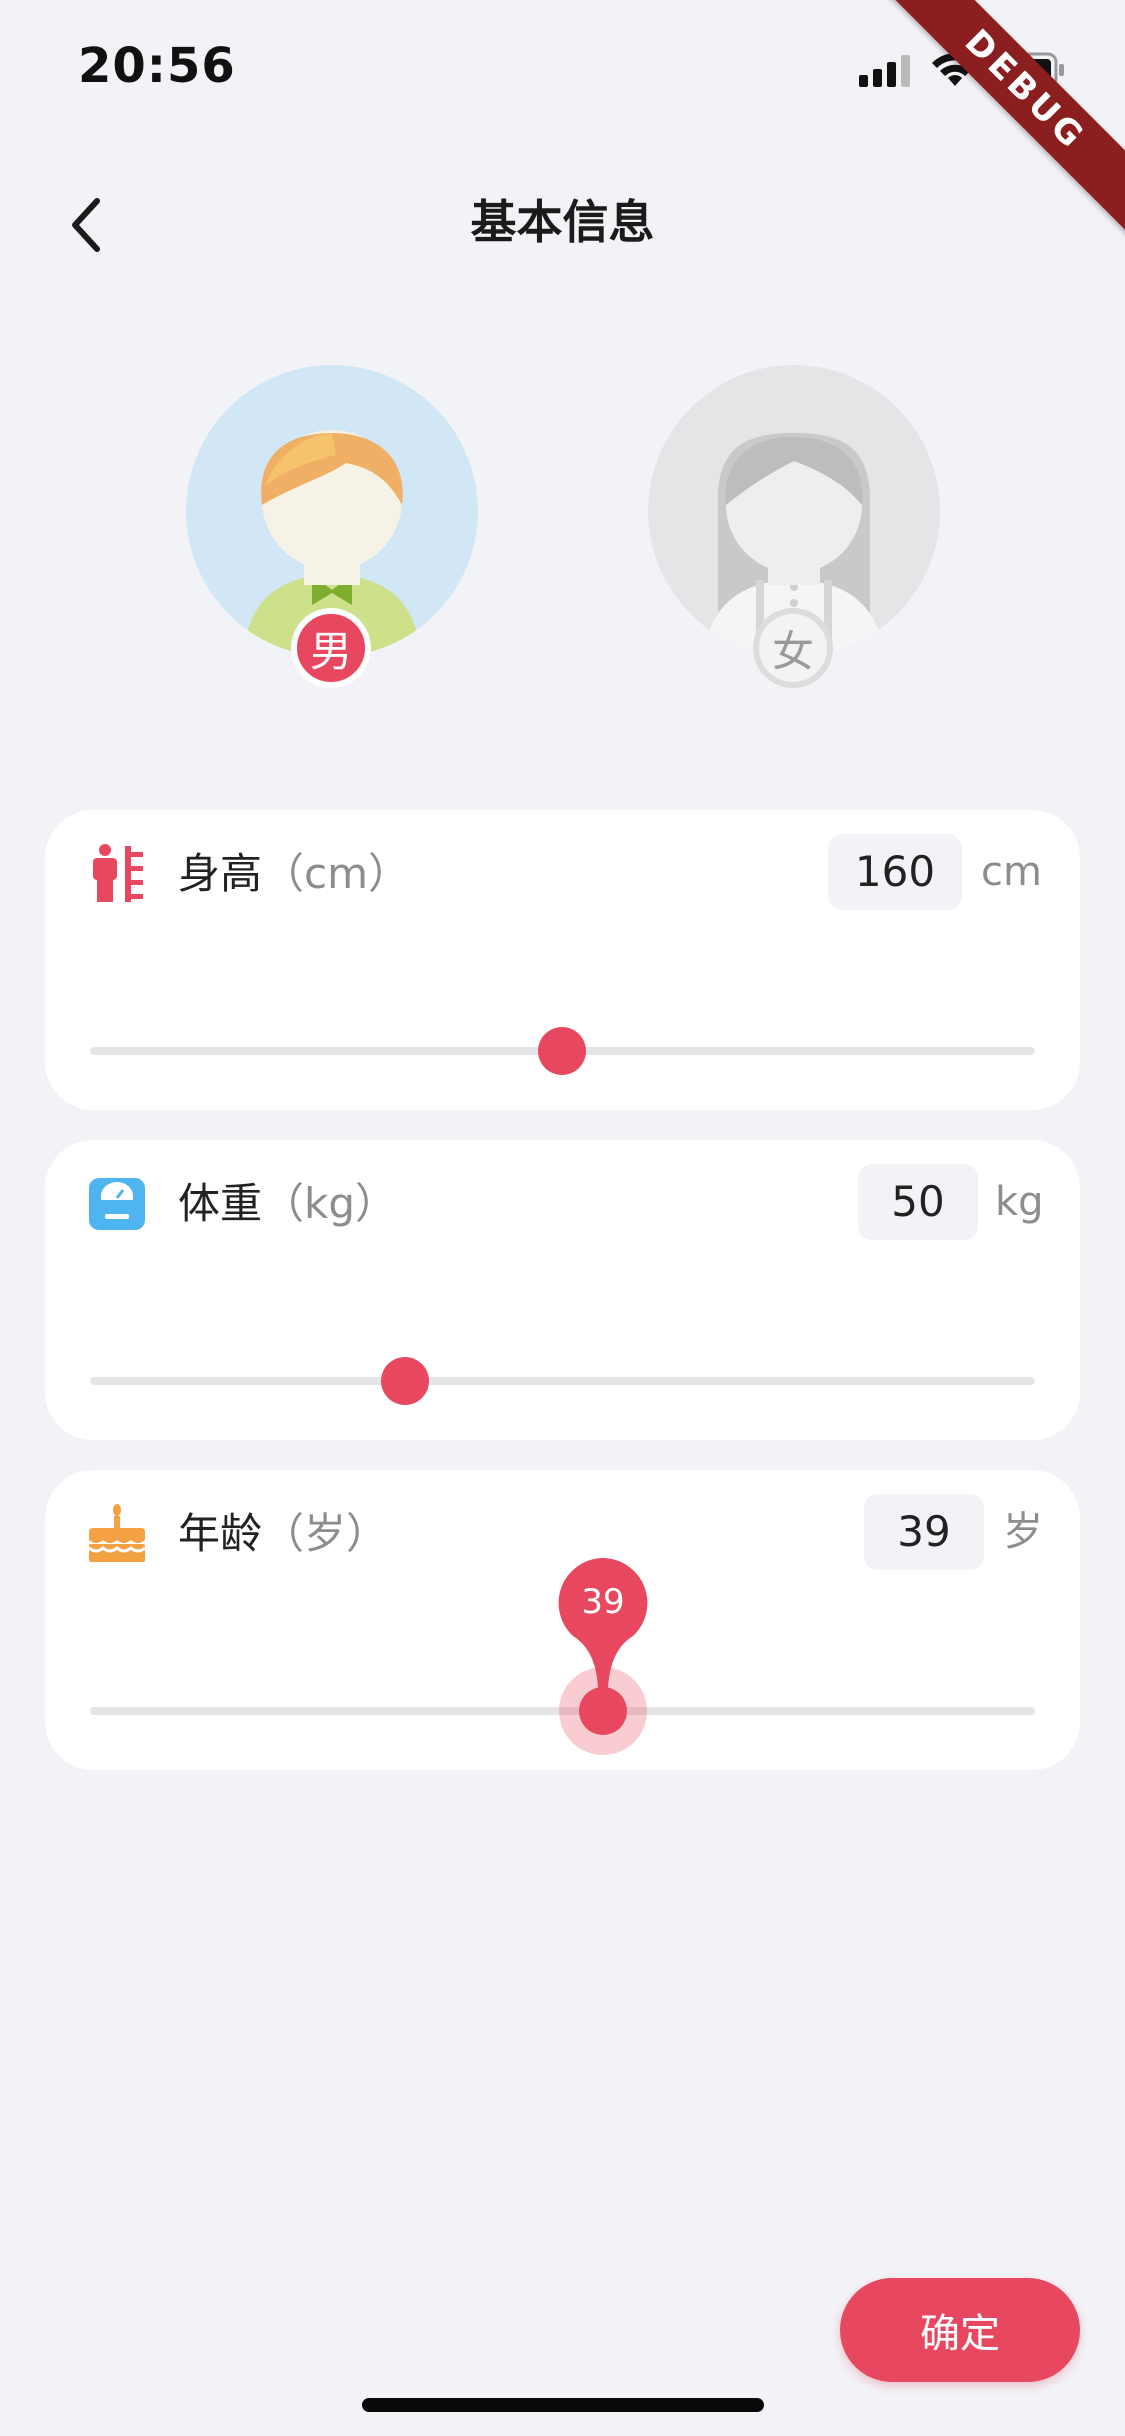 This screenshot has height=2436, width=1125. I want to click on age-indicator-label: 39, so click(603, 1602).